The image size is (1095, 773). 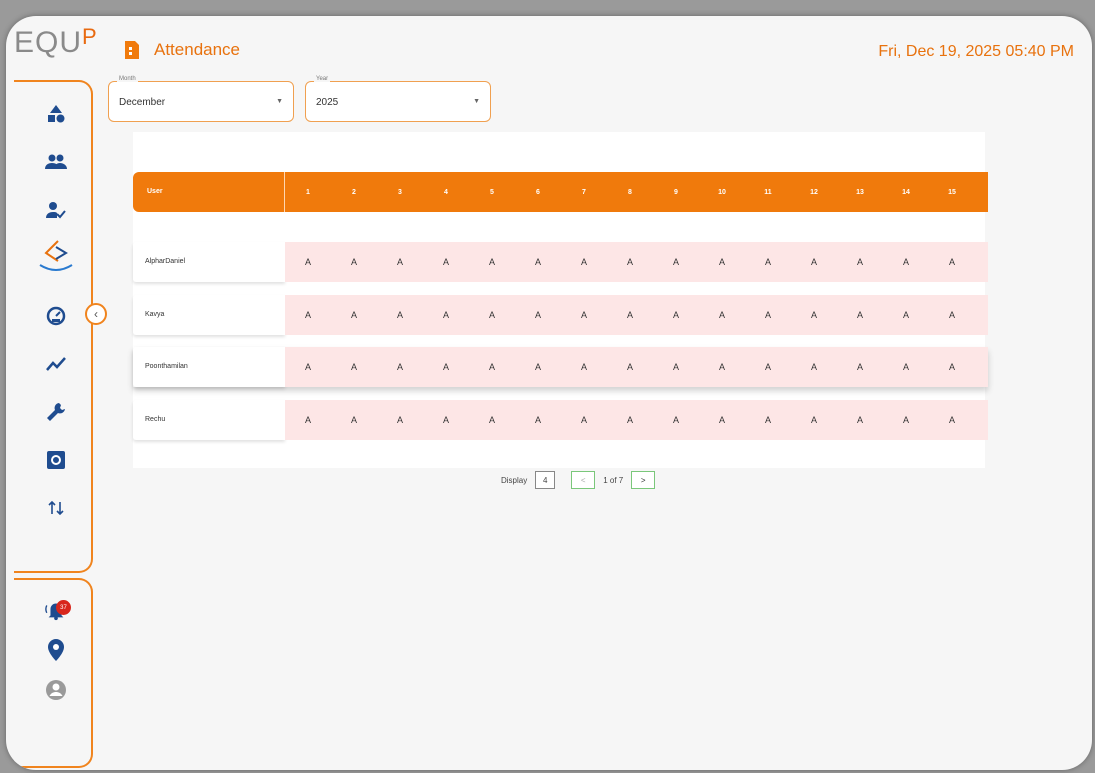 I want to click on shapes-icon, so click(x=56, y=114).